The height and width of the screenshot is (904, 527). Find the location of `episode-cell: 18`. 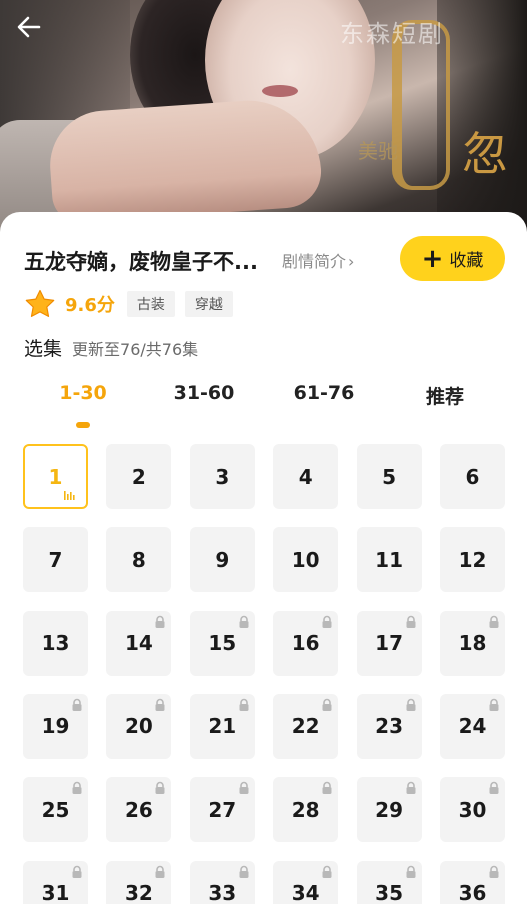

episode-cell: 18 is located at coordinates (472, 643).